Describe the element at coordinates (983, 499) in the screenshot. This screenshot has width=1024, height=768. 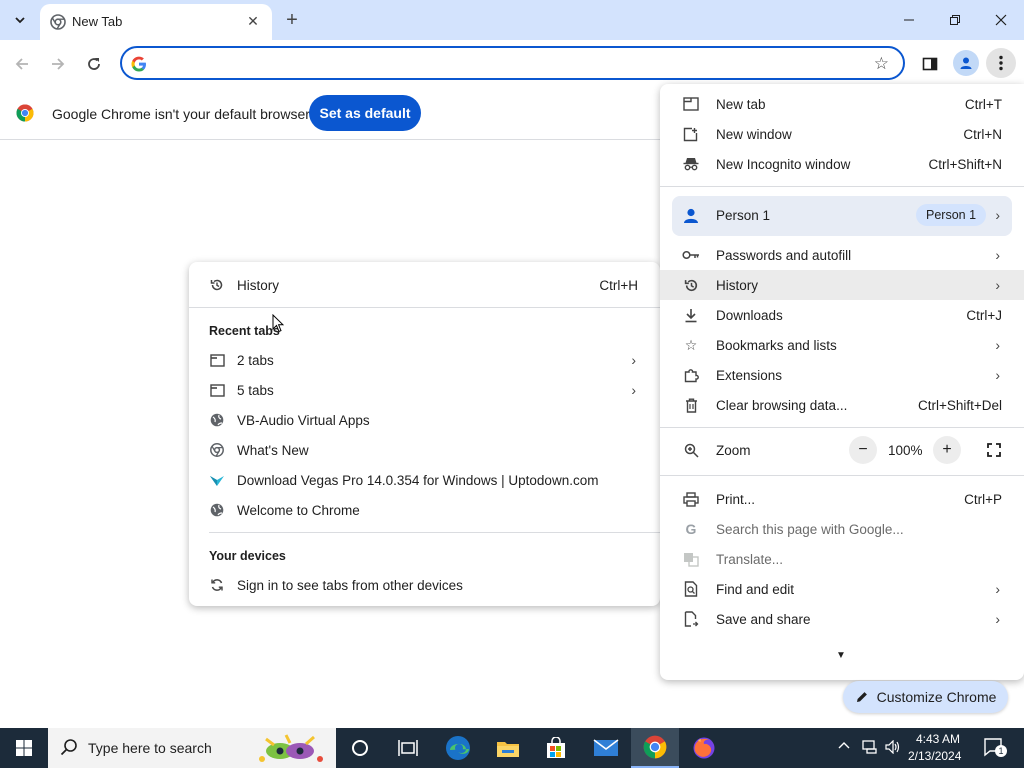
I see `menu-shortcut: Ctrl+P` at that location.